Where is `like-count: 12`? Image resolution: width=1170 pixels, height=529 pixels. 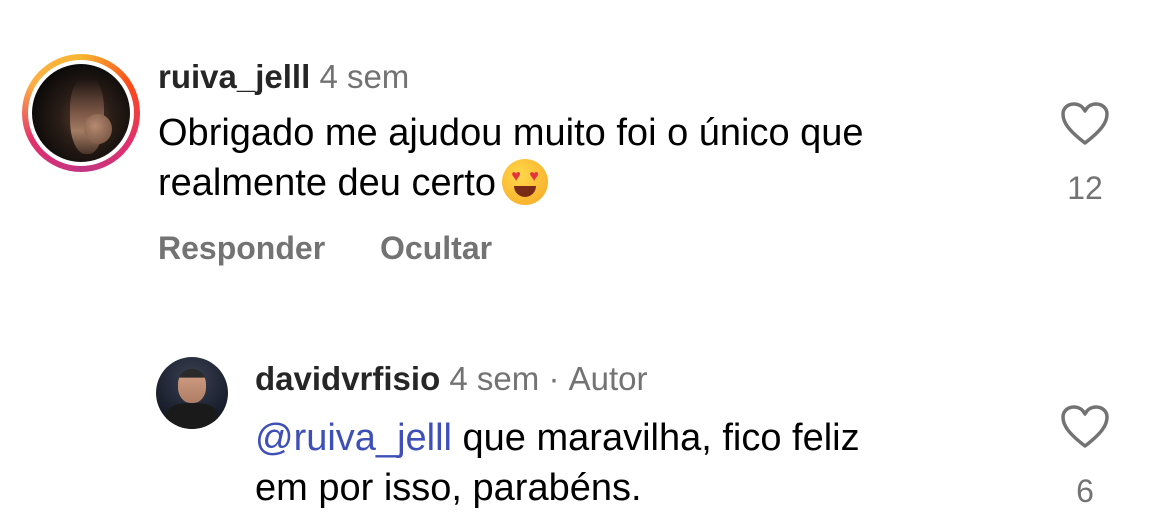 like-count: 12 is located at coordinates (1085, 188).